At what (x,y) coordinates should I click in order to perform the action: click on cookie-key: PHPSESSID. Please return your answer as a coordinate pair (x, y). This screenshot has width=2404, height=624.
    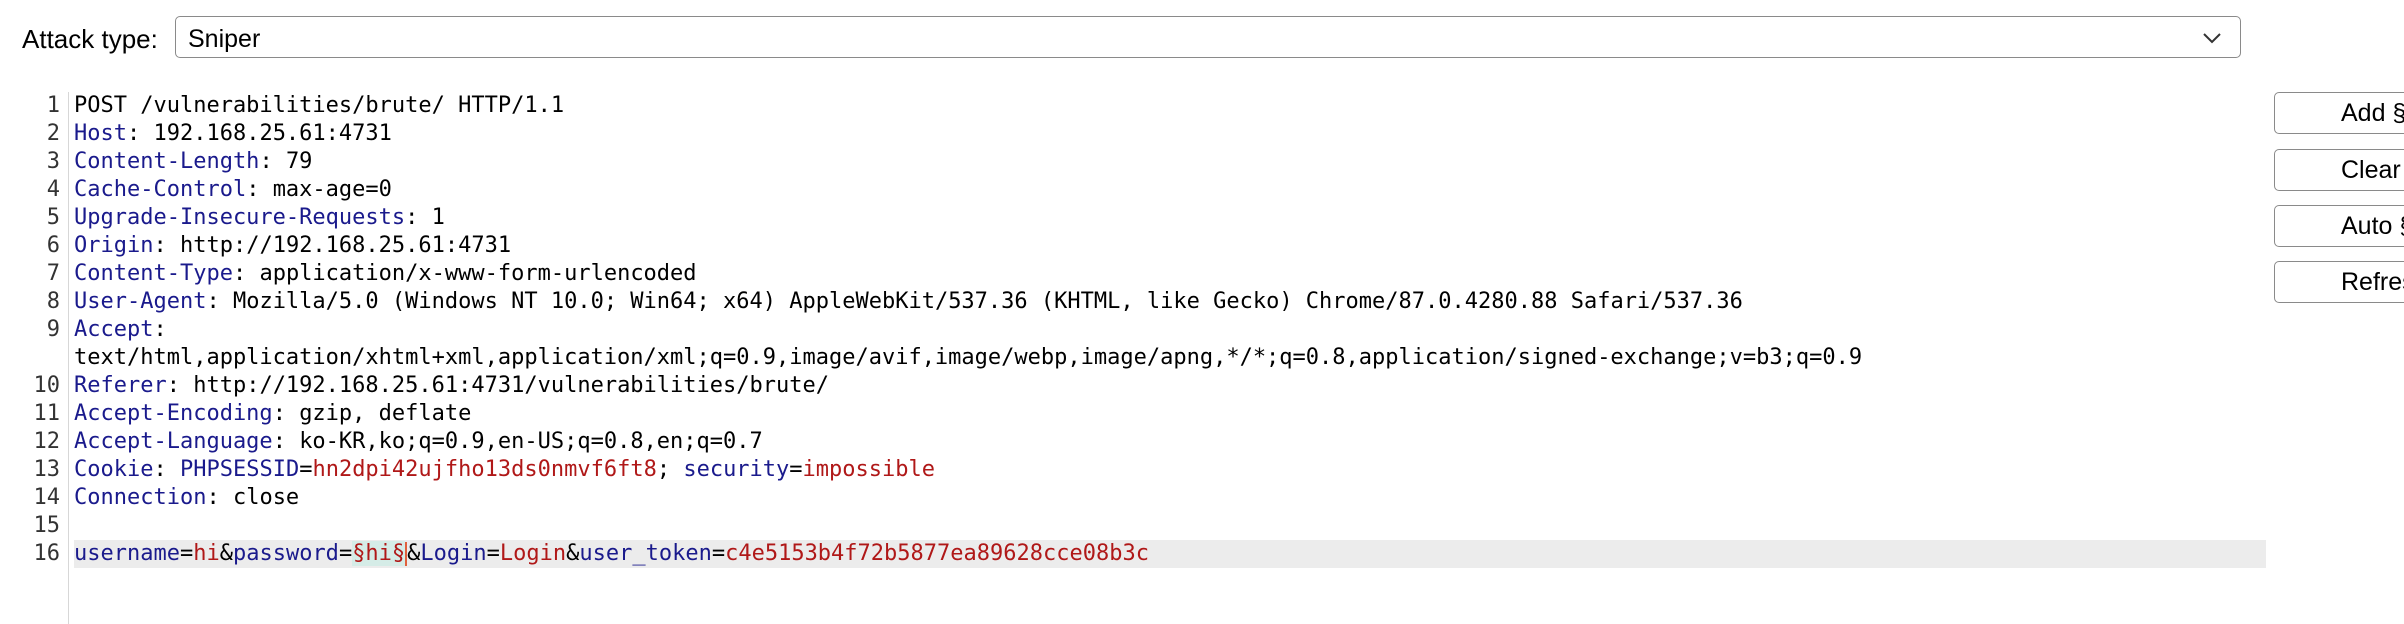
    Looking at the image, I should click on (239, 469).